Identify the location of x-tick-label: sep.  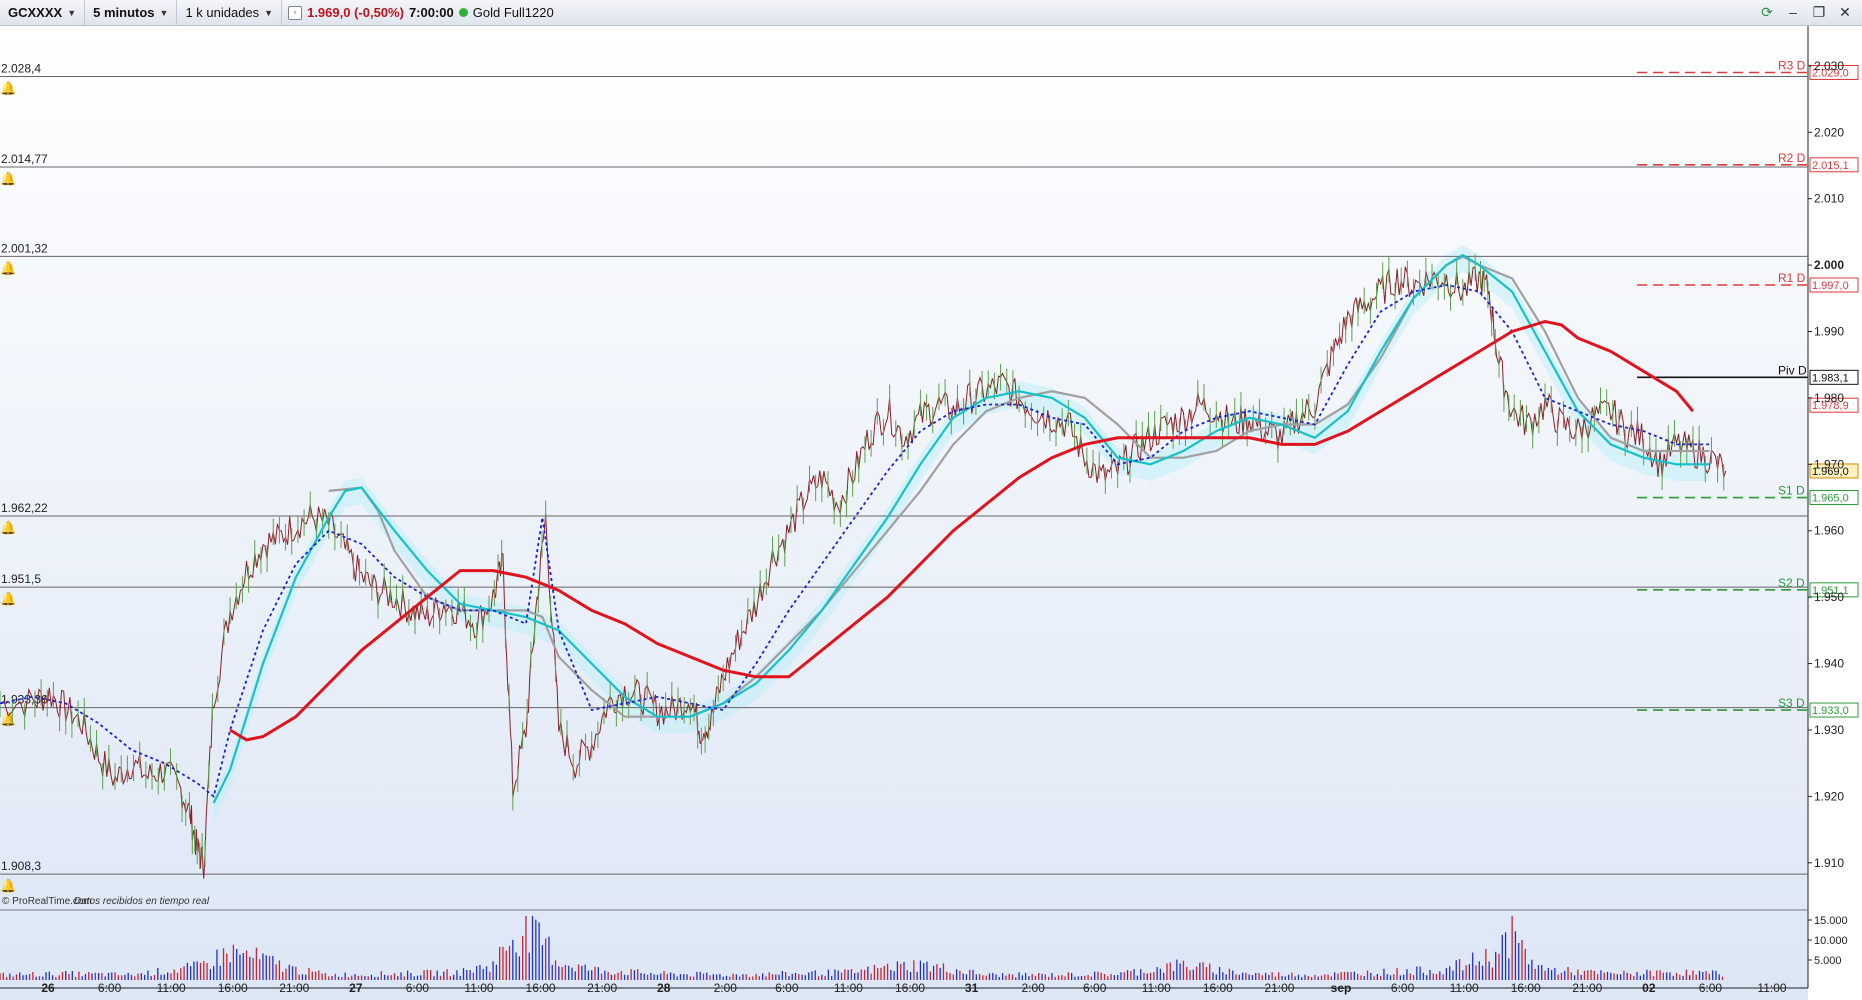
(1341, 988).